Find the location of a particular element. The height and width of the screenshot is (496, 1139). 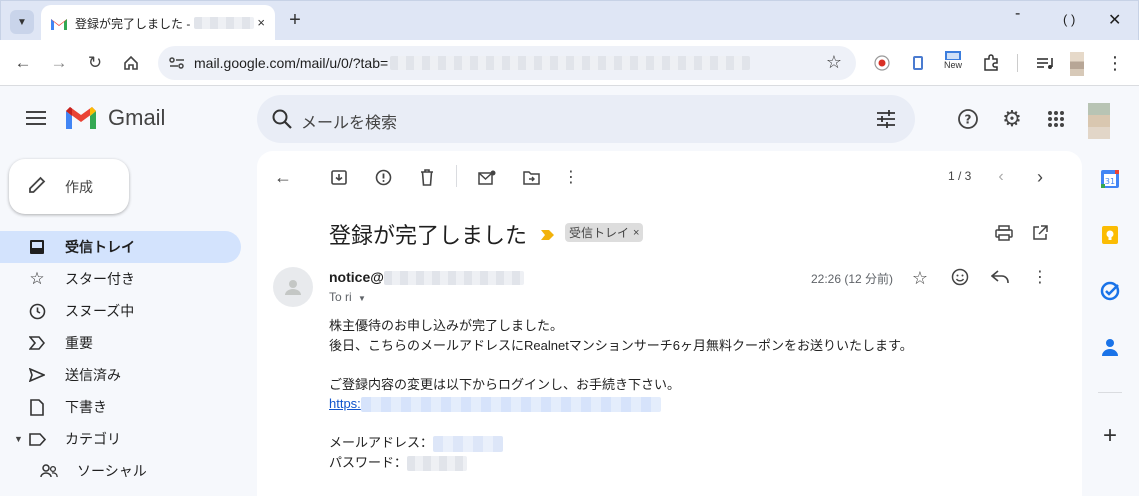

send-icon is located at coordinates (37, 375).